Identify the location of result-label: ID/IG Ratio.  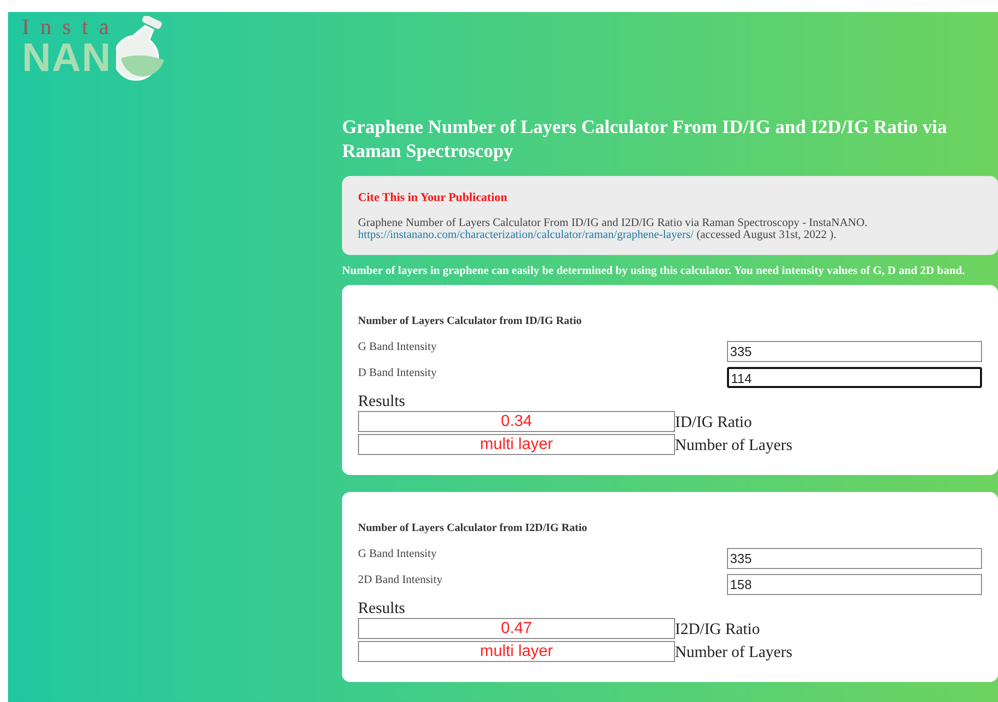
(713, 423).